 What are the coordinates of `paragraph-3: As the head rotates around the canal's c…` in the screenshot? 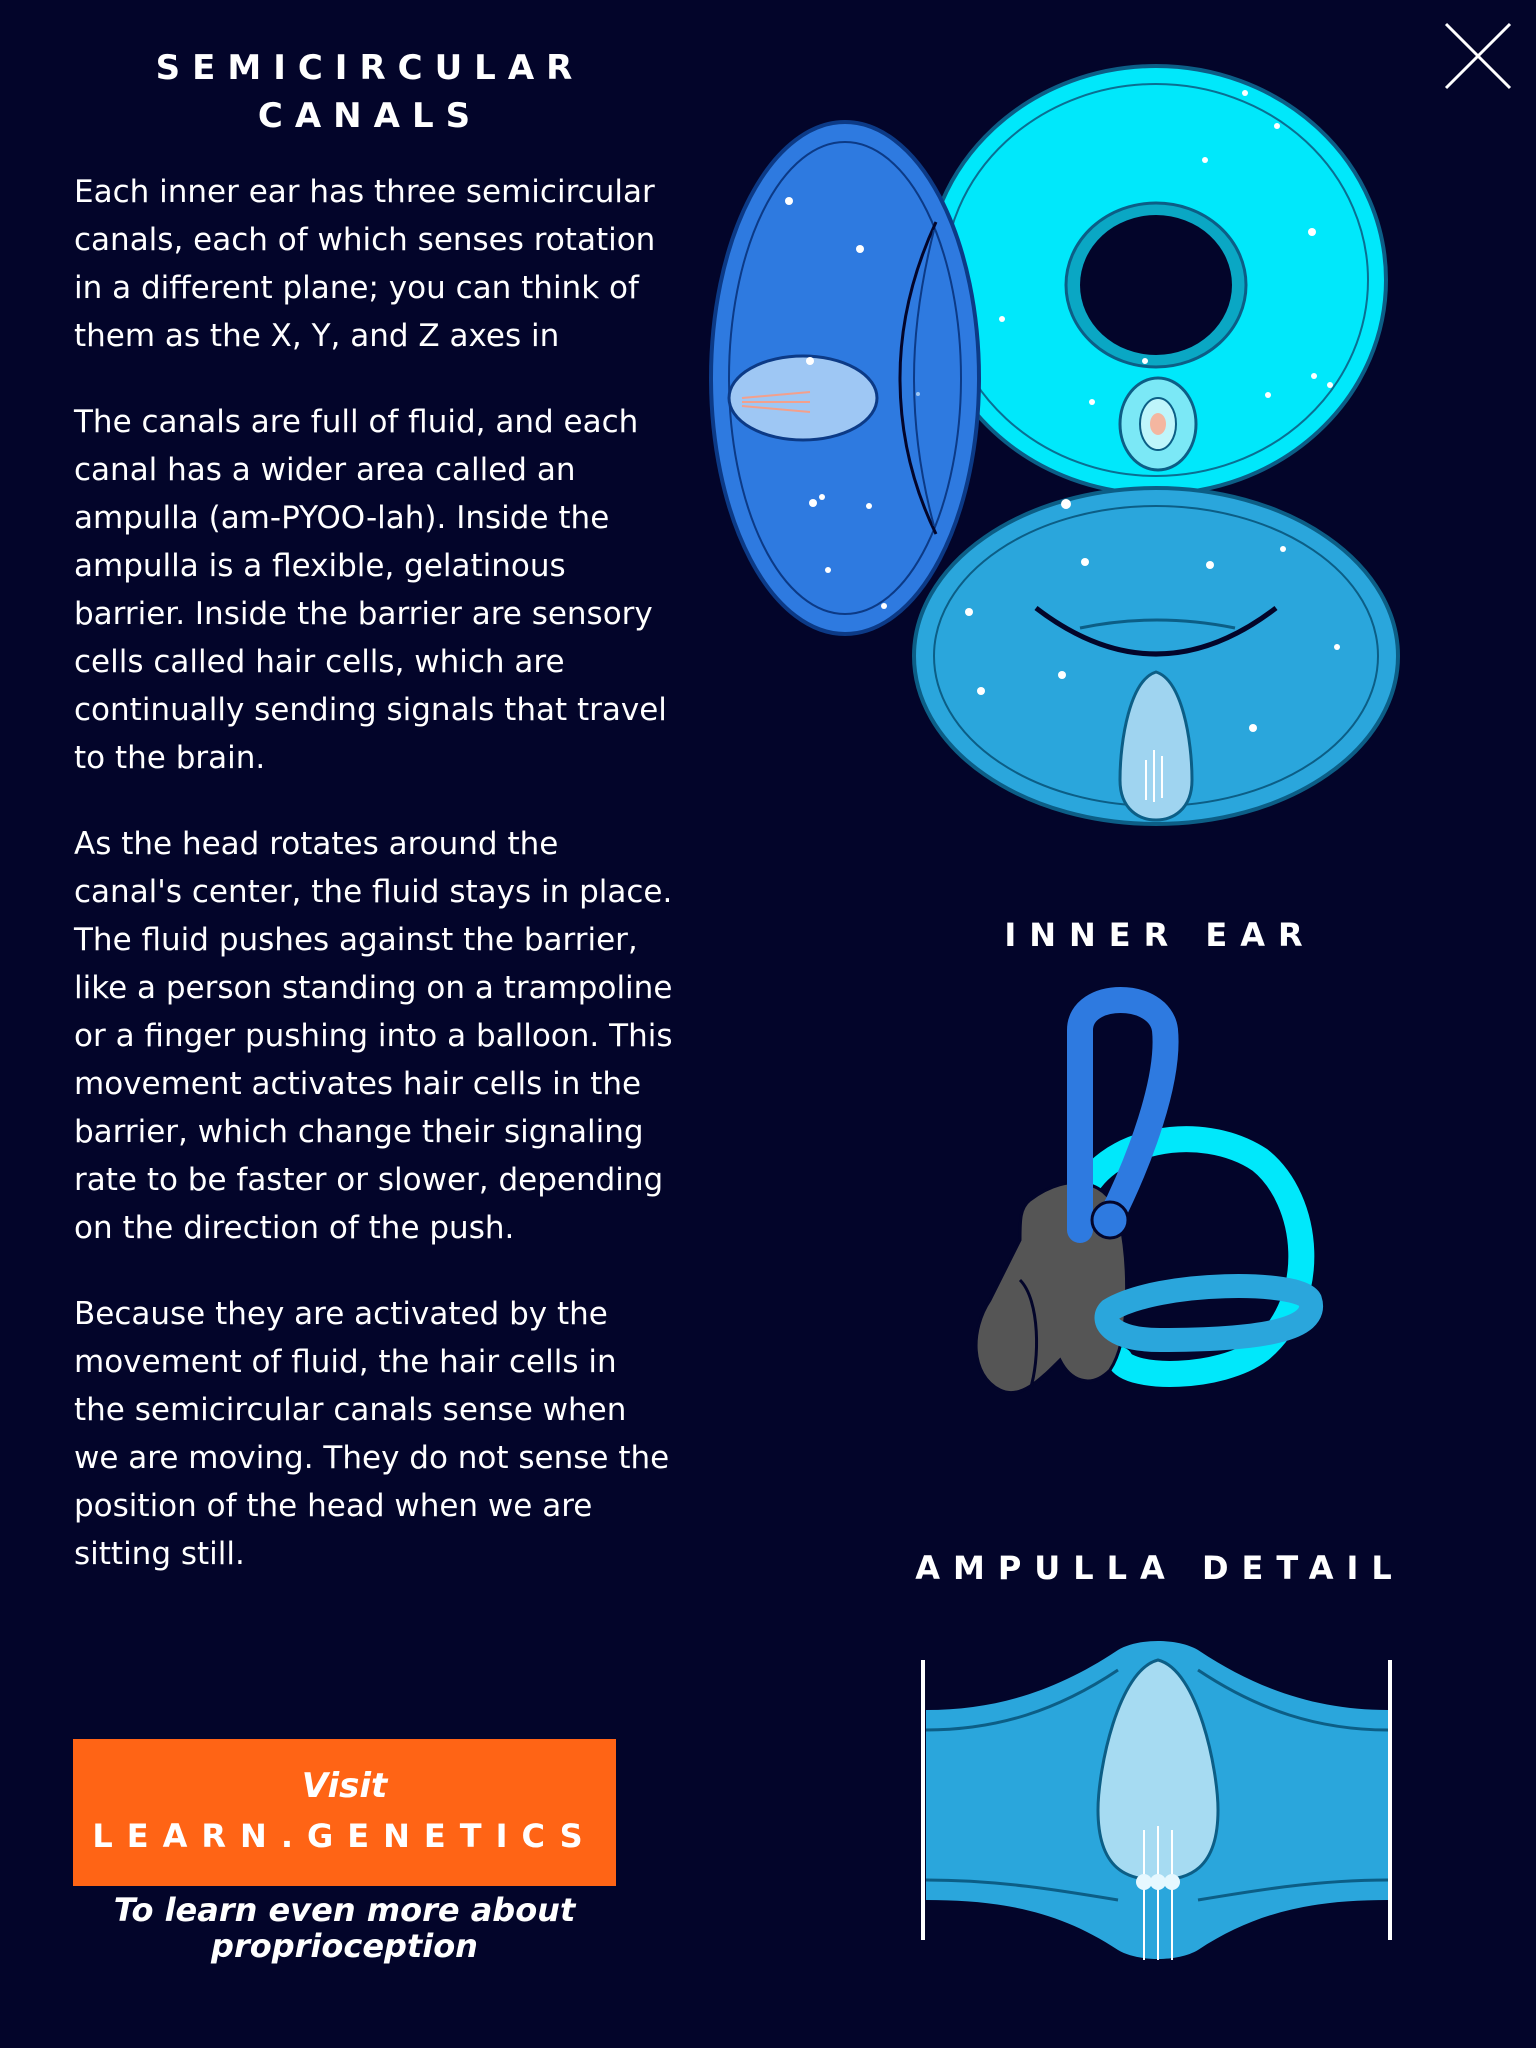 It's located at (373, 1036).